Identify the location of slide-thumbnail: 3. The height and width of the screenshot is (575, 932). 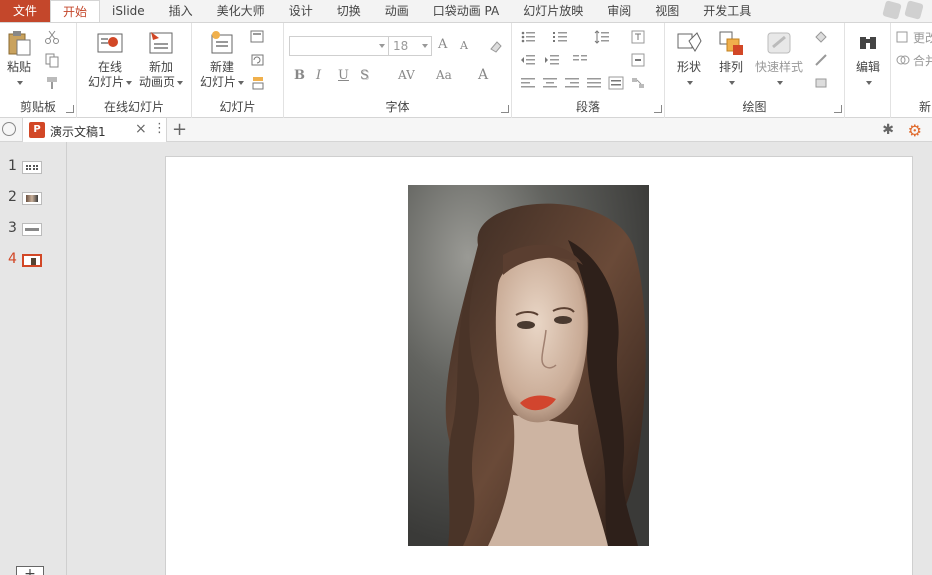
(33, 229).